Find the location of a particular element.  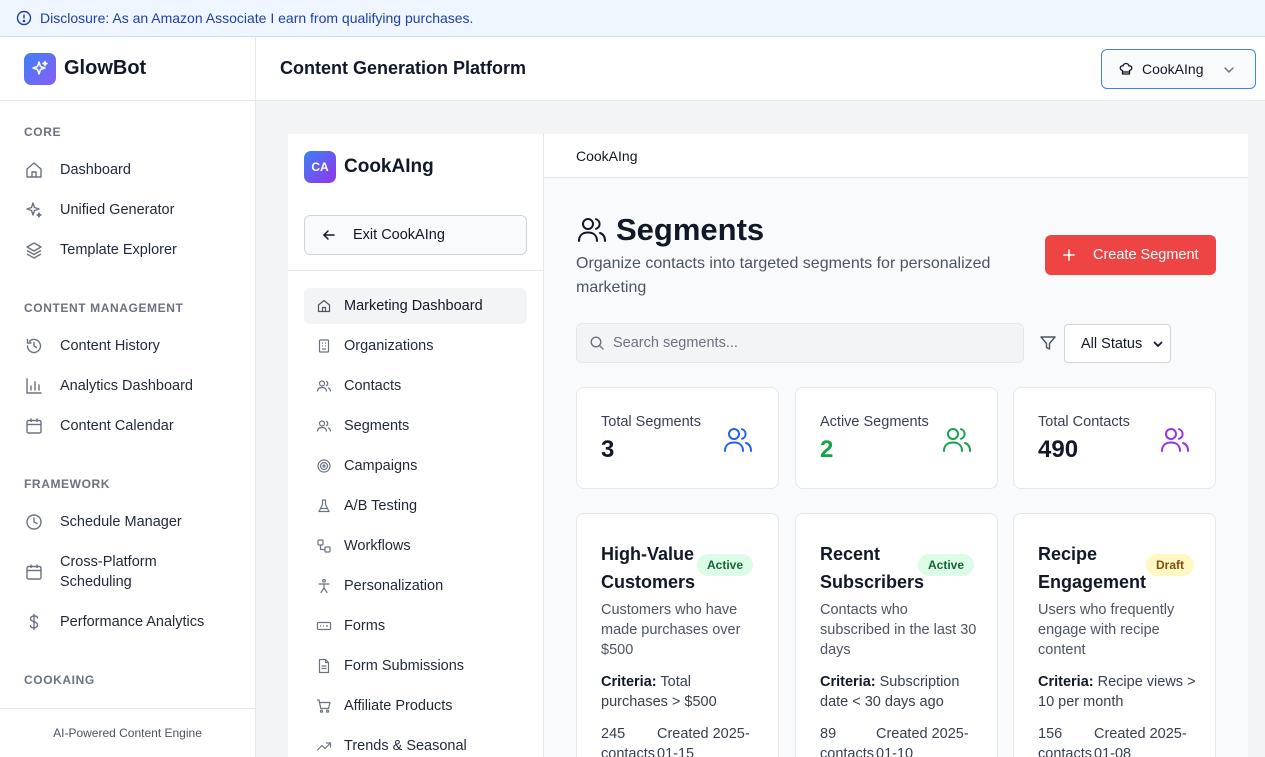

subnav-item-organizations: Organizations is located at coordinates (415, 346).